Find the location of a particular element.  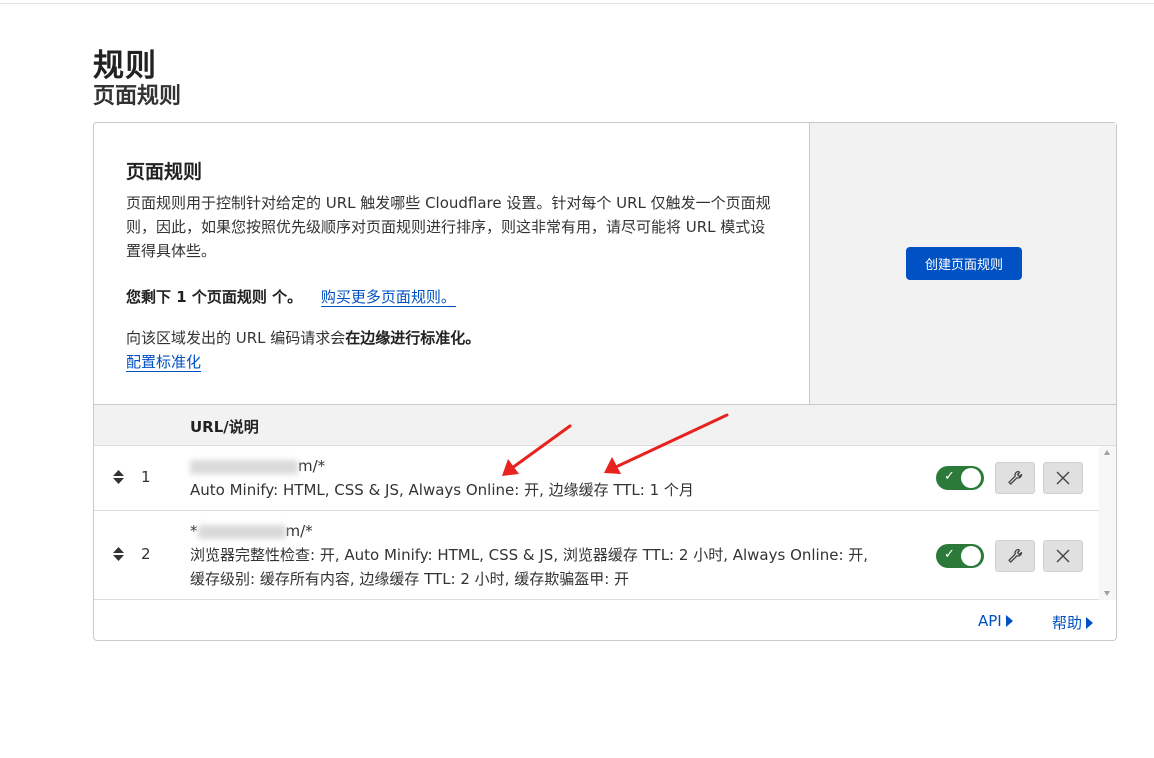

remaining-rules: 您剩下 1 个页面规则 个。 购买更多页面规则。 is located at coordinates (291, 296).